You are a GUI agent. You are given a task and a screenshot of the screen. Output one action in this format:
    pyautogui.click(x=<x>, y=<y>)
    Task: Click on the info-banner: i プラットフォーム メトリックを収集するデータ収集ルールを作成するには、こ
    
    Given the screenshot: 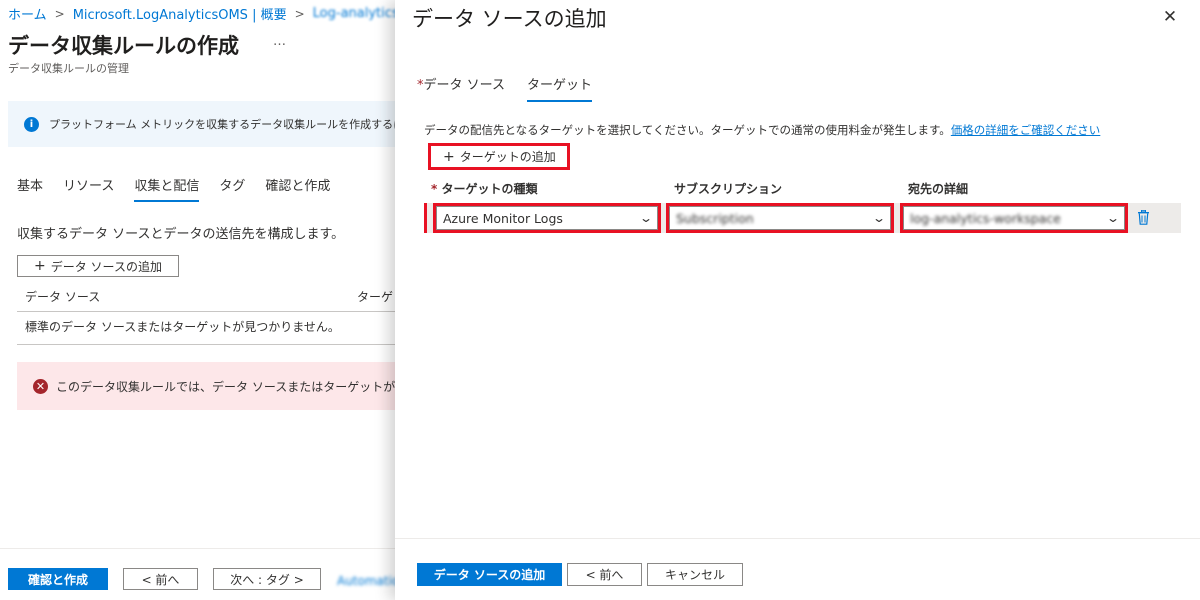 What is the action you would take?
    pyautogui.click(x=201, y=124)
    